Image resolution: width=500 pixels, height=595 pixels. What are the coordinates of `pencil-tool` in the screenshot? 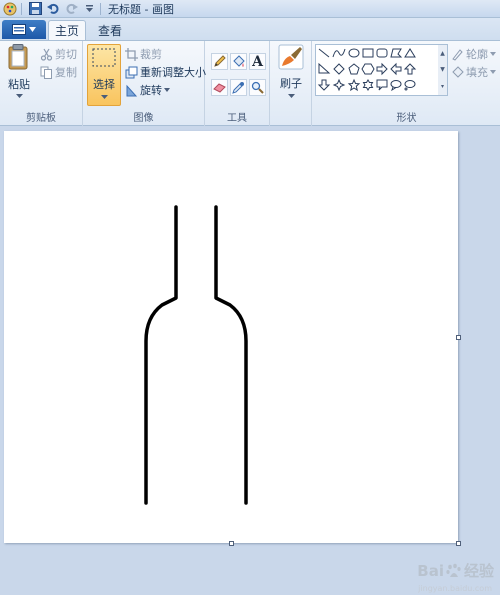 It's located at (219, 61).